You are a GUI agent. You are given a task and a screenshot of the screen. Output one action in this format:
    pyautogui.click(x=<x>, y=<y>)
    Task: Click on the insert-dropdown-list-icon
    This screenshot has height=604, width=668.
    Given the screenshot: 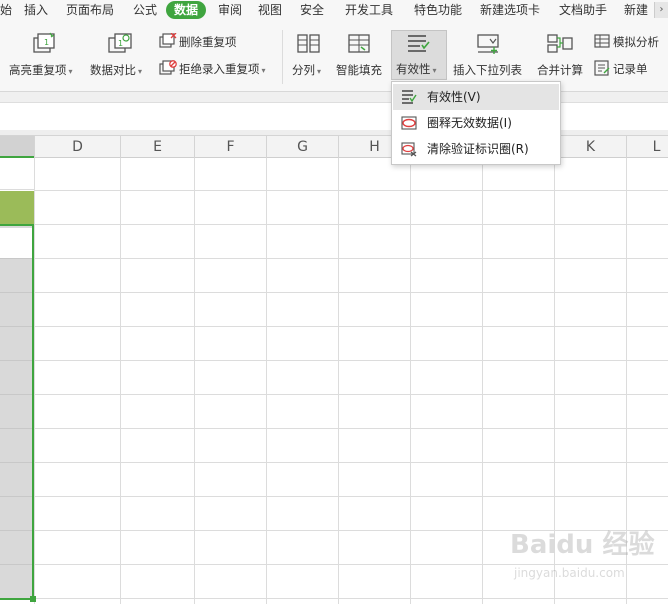 What is the action you would take?
    pyautogui.click(x=488, y=44)
    